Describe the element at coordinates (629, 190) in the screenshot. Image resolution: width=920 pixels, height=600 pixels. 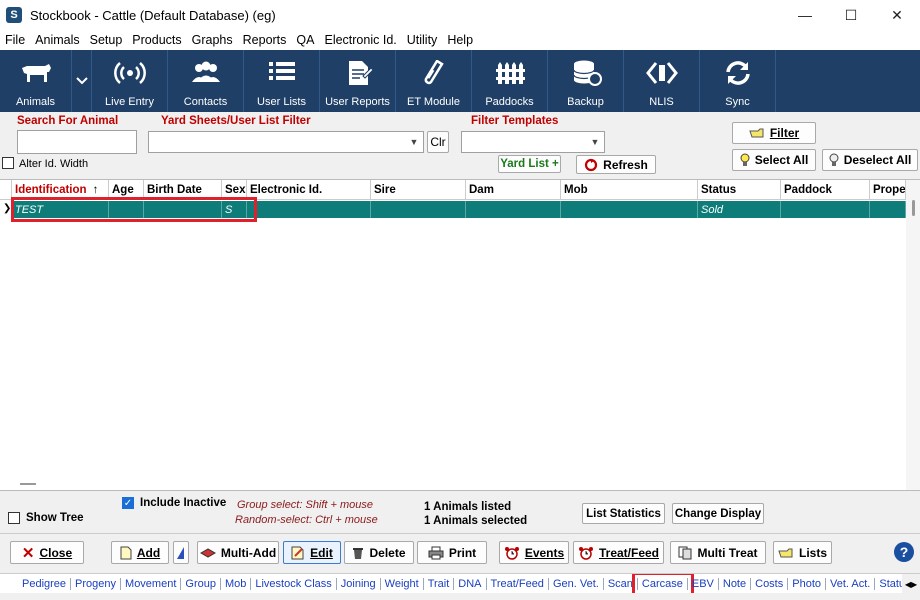
I see `column-mob: Mob` at that location.